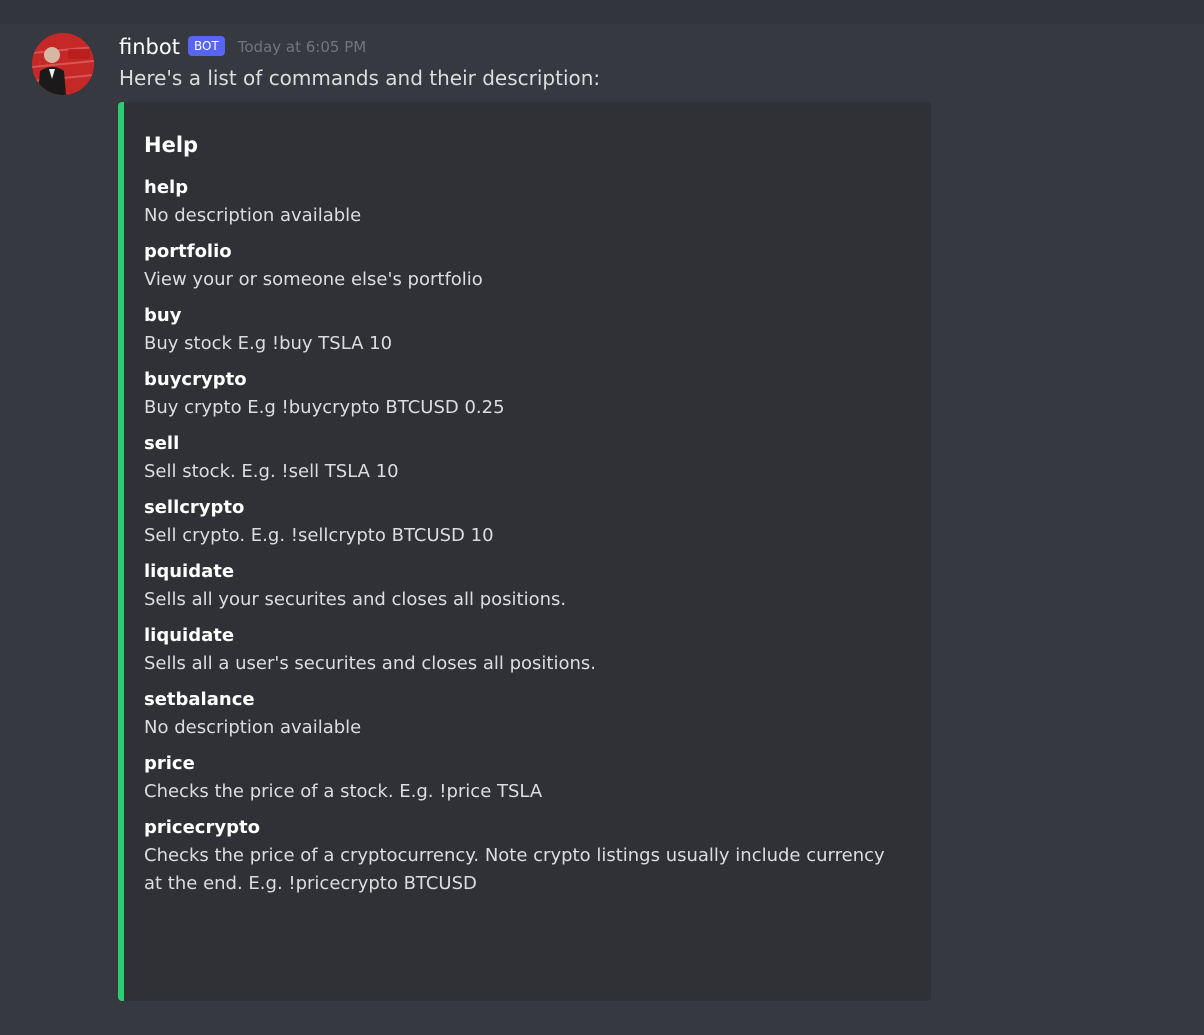 The height and width of the screenshot is (1035, 1204). What do you see at coordinates (527, 714) in the screenshot?
I see `embed-field: setbalance No description available` at bounding box center [527, 714].